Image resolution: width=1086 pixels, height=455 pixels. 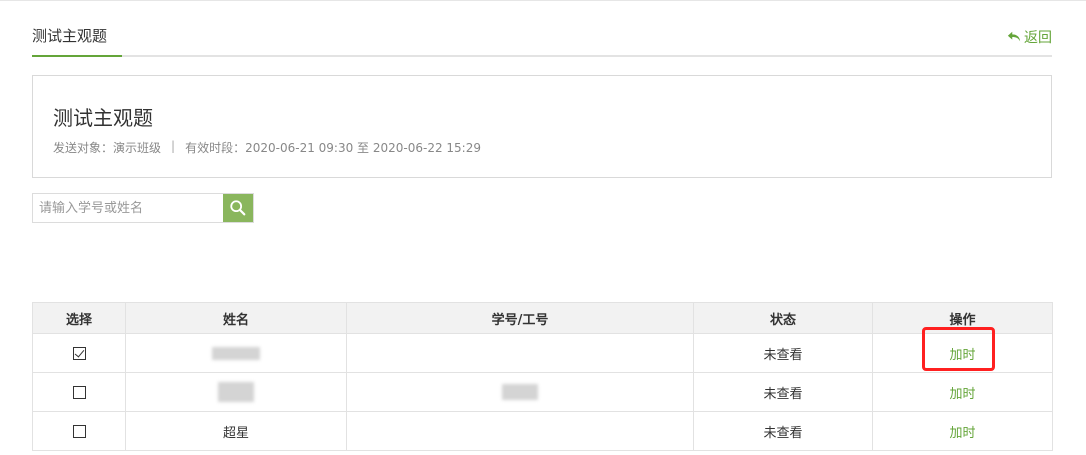 I want to click on search-box, so click(x=143, y=208).